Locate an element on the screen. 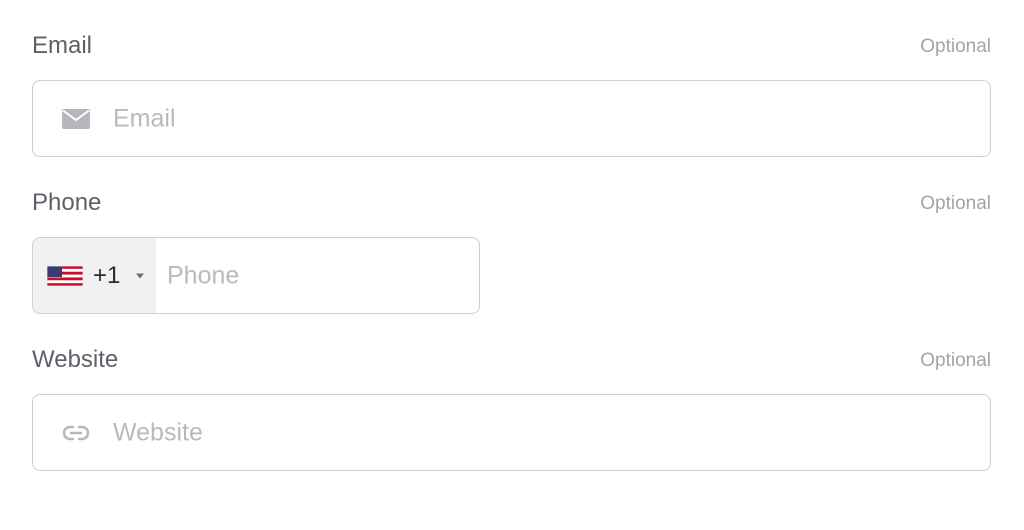 This screenshot has width=1024, height=530. email-placeholder: Email is located at coordinates (144, 118).